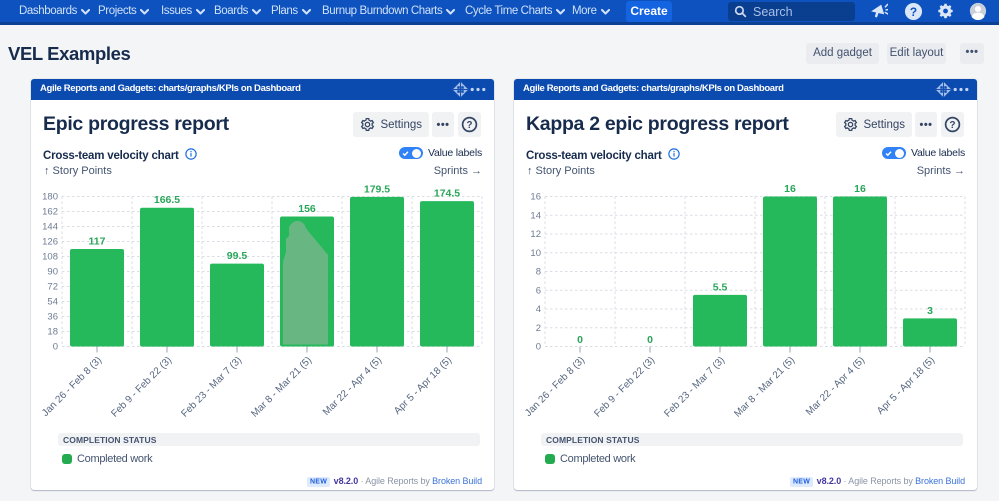 The height and width of the screenshot is (501, 999). Describe the element at coordinates (538, 309) in the screenshot. I see `svg-text: 4` at that location.